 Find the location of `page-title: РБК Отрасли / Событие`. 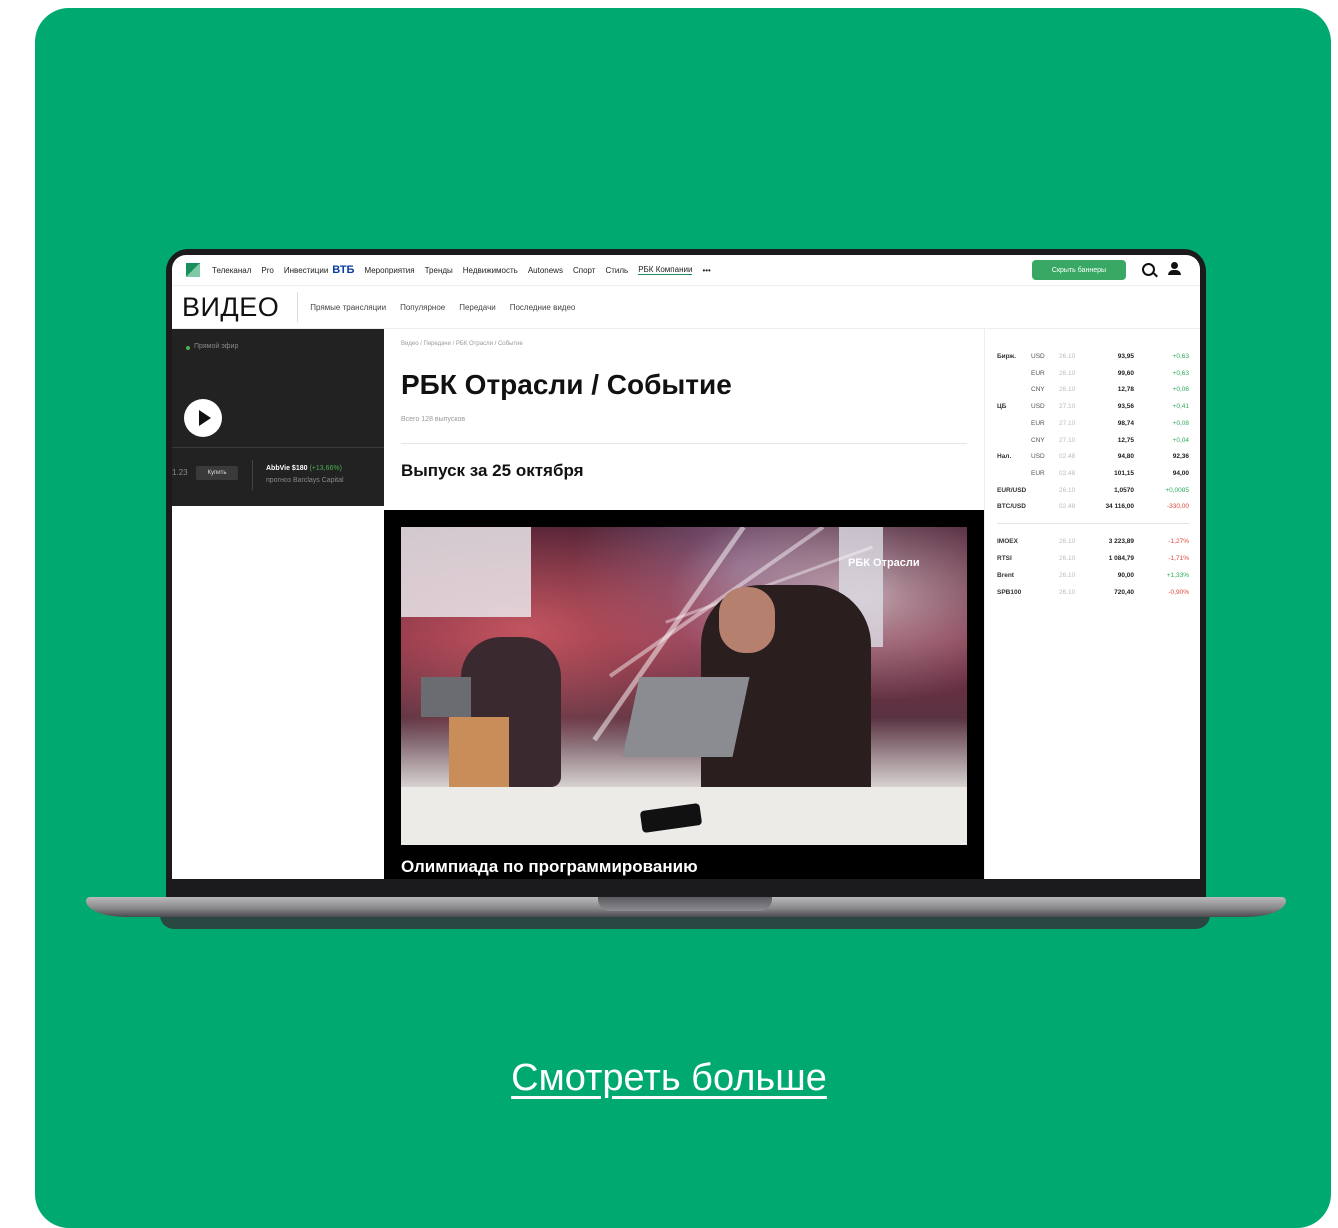

page-title: РБК Отрасли / Событие is located at coordinates (566, 384).